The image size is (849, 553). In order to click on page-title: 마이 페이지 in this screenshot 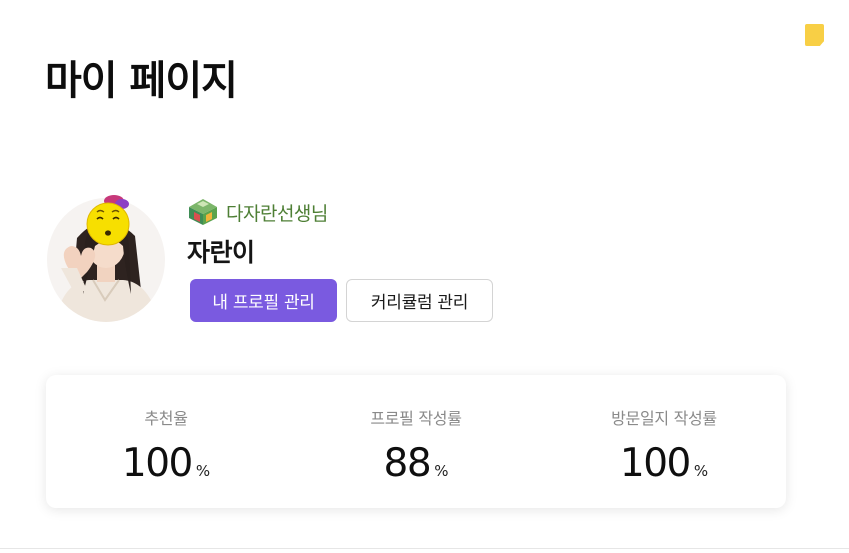, I will do `click(141, 81)`.